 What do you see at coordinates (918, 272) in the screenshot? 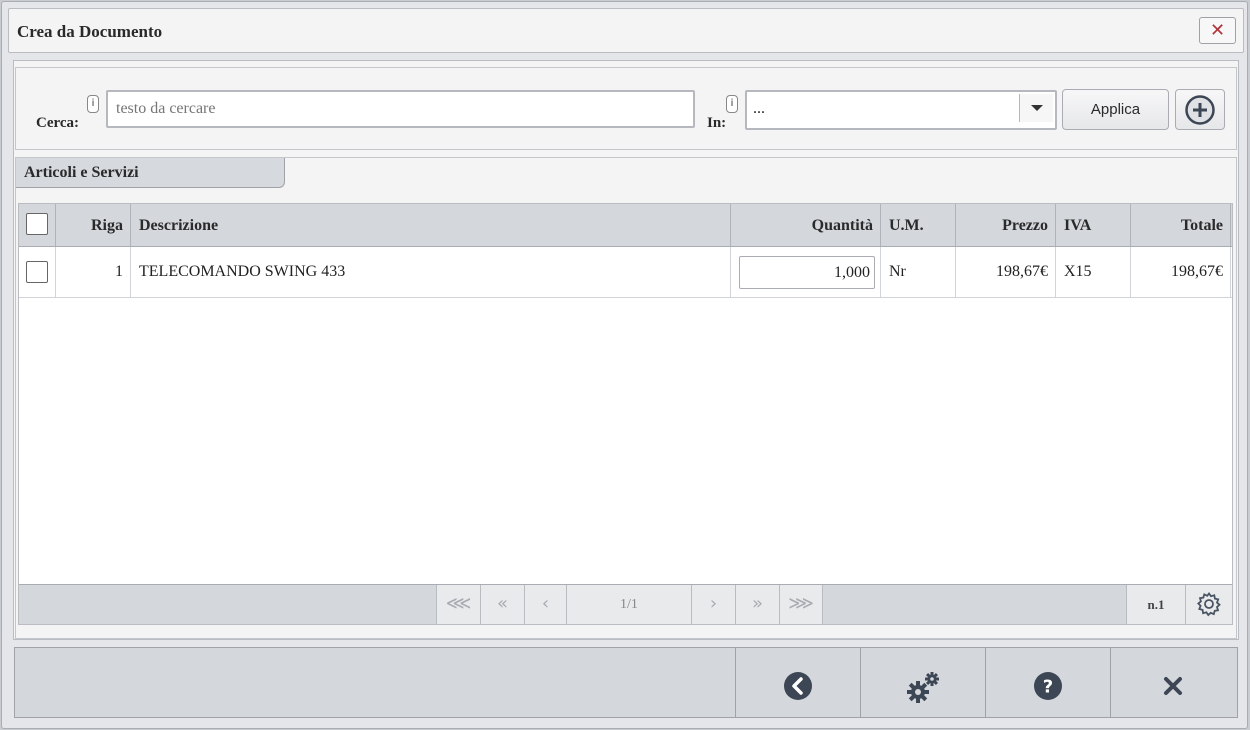
I see `cell-um: Nr` at bounding box center [918, 272].